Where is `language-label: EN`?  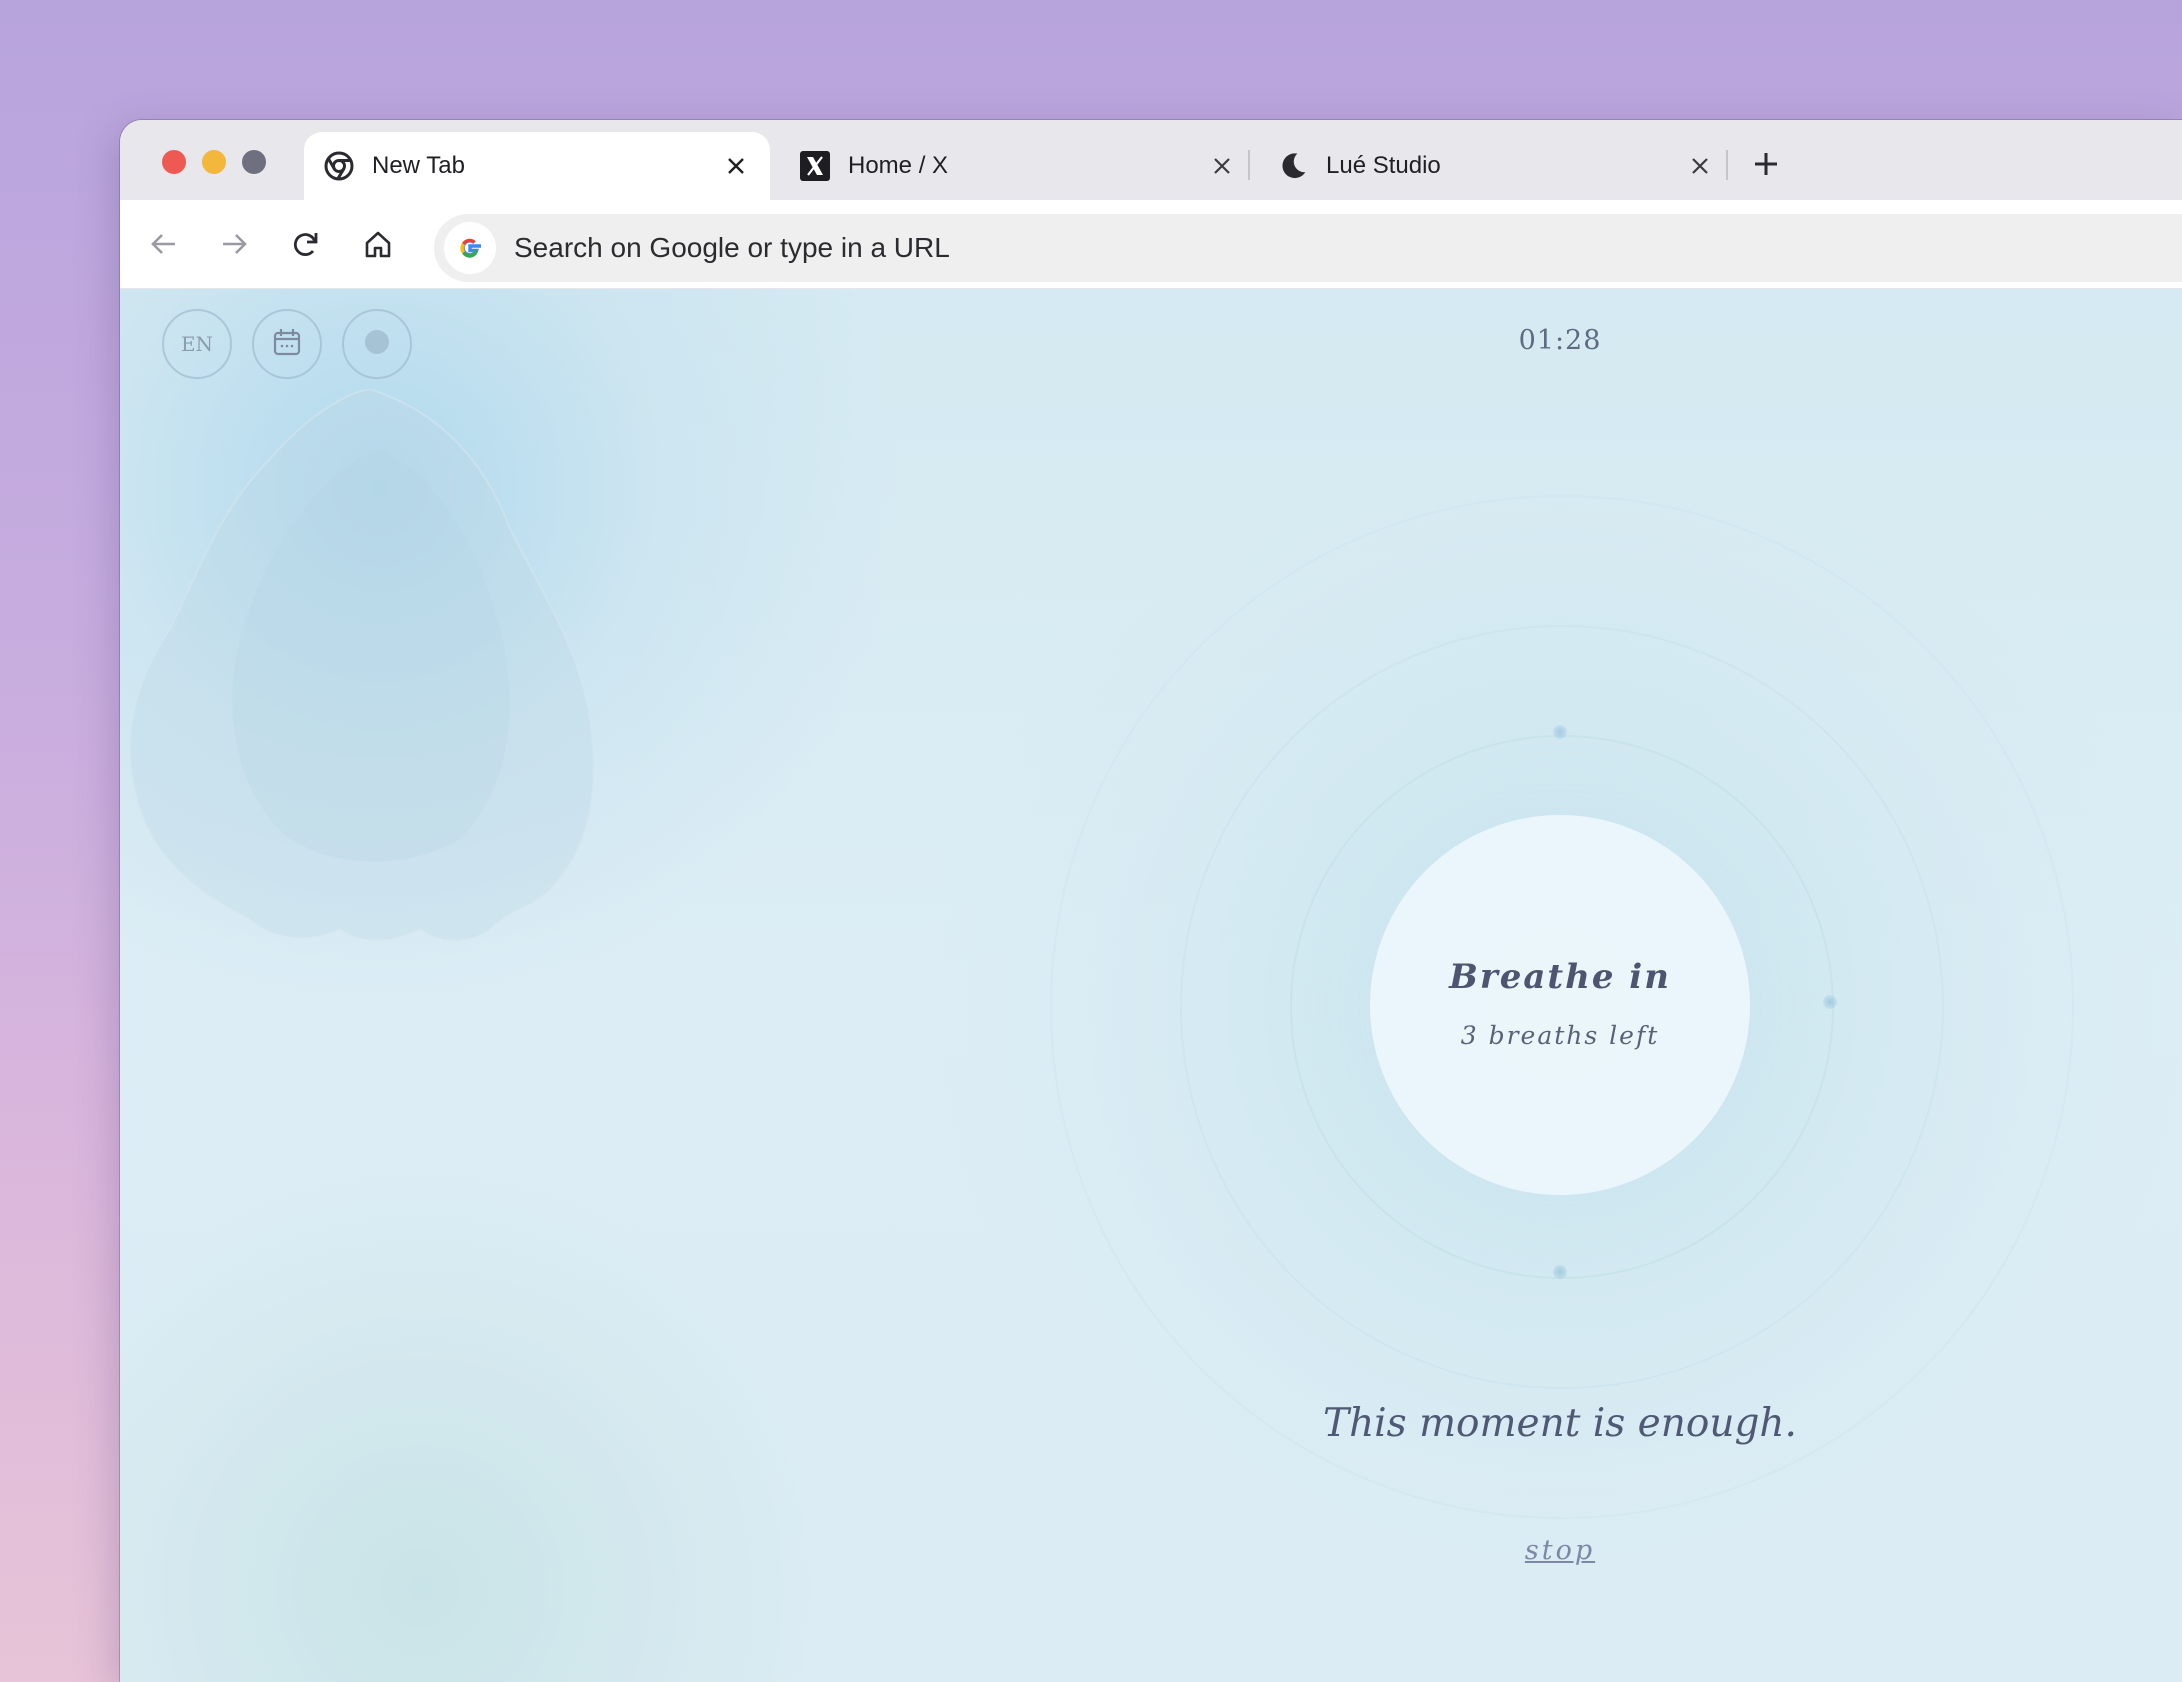 language-label: EN is located at coordinates (197, 344).